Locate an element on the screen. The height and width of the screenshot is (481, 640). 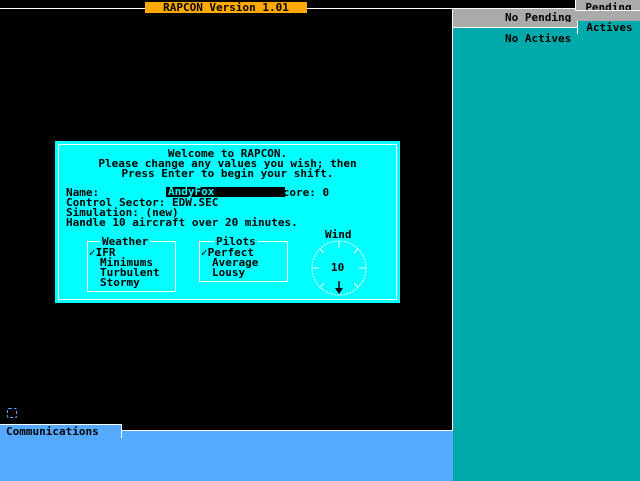
cursor-icon is located at coordinates (12, 413).